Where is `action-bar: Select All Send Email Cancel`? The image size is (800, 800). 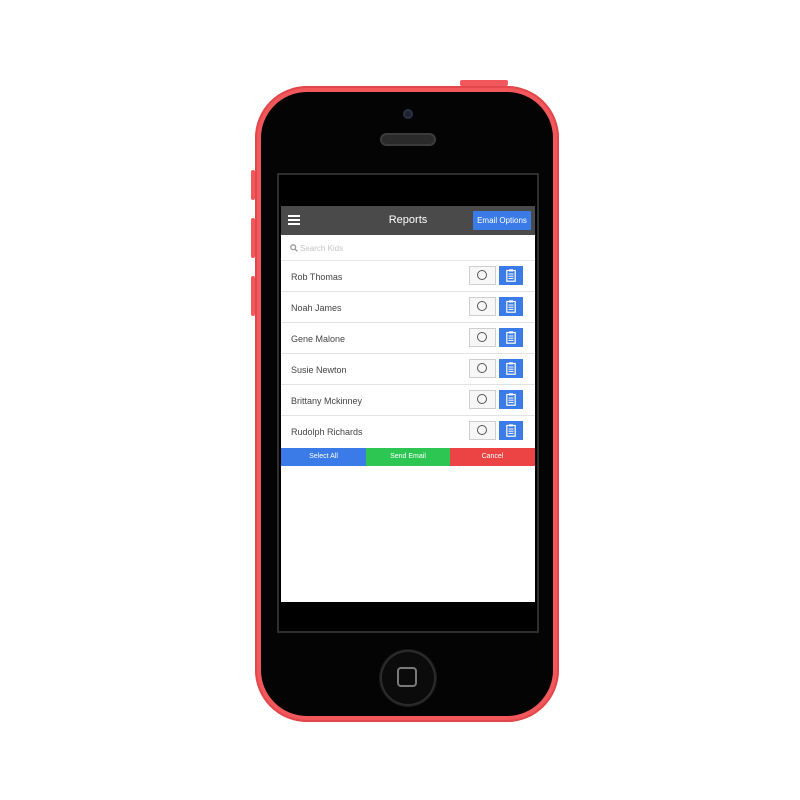
action-bar: Select All Send Email Cancel is located at coordinates (408, 457).